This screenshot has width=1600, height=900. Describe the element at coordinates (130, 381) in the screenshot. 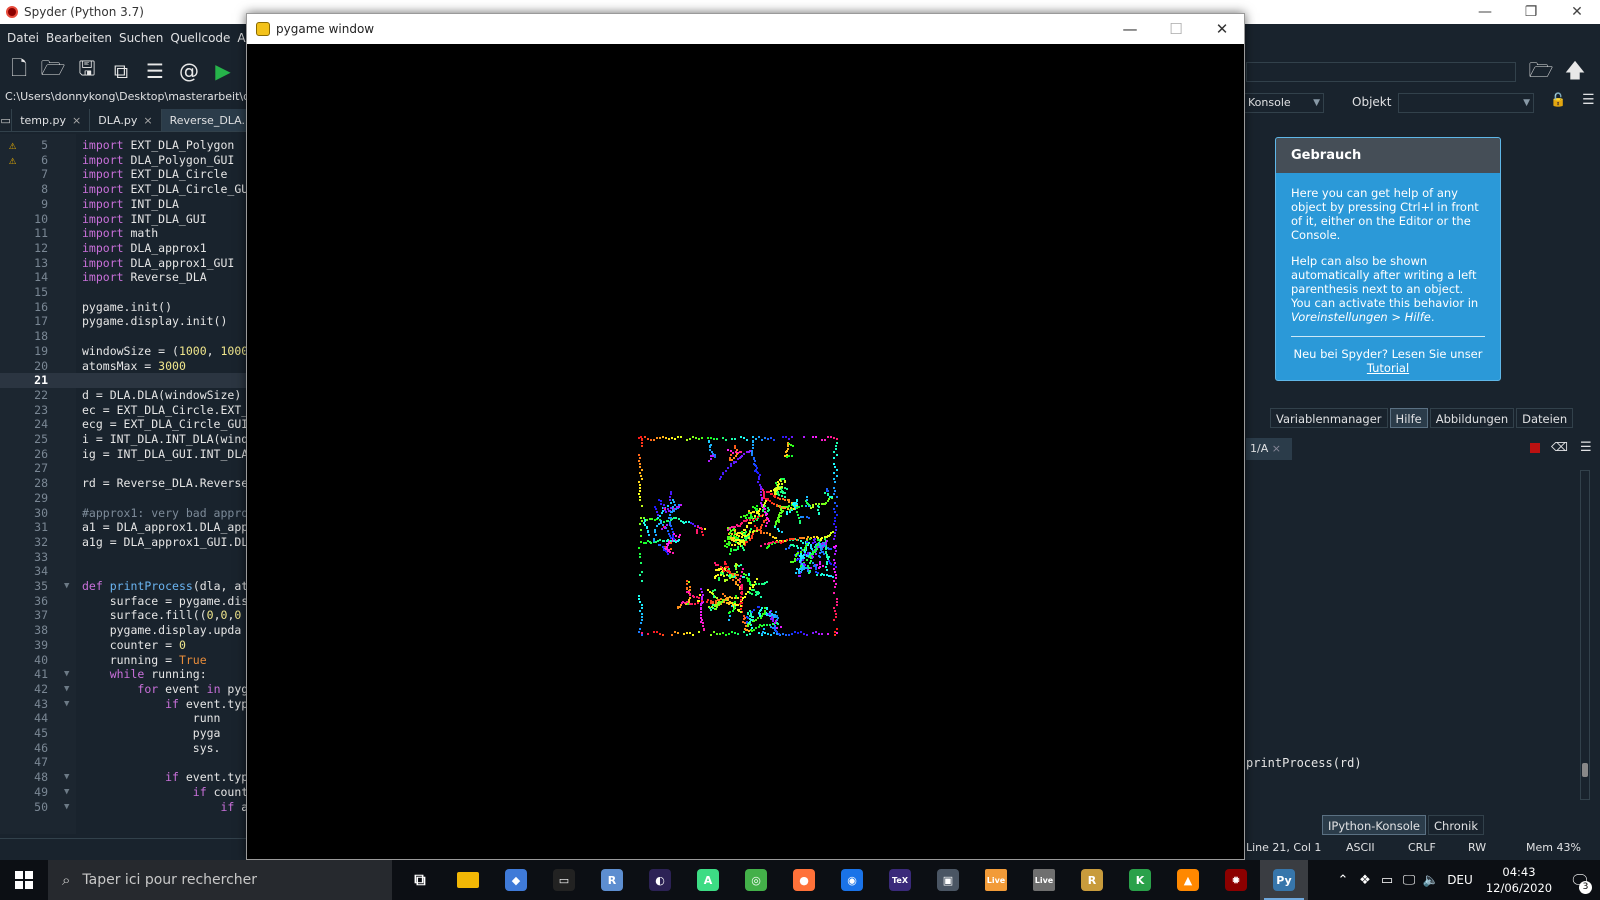

I see `code-line: 21` at that location.